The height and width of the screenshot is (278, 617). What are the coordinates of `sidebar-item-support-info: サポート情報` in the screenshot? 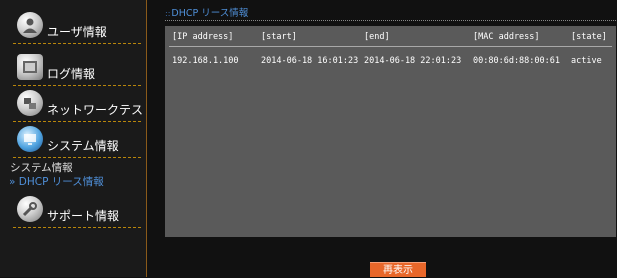 It's located at (77, 212).